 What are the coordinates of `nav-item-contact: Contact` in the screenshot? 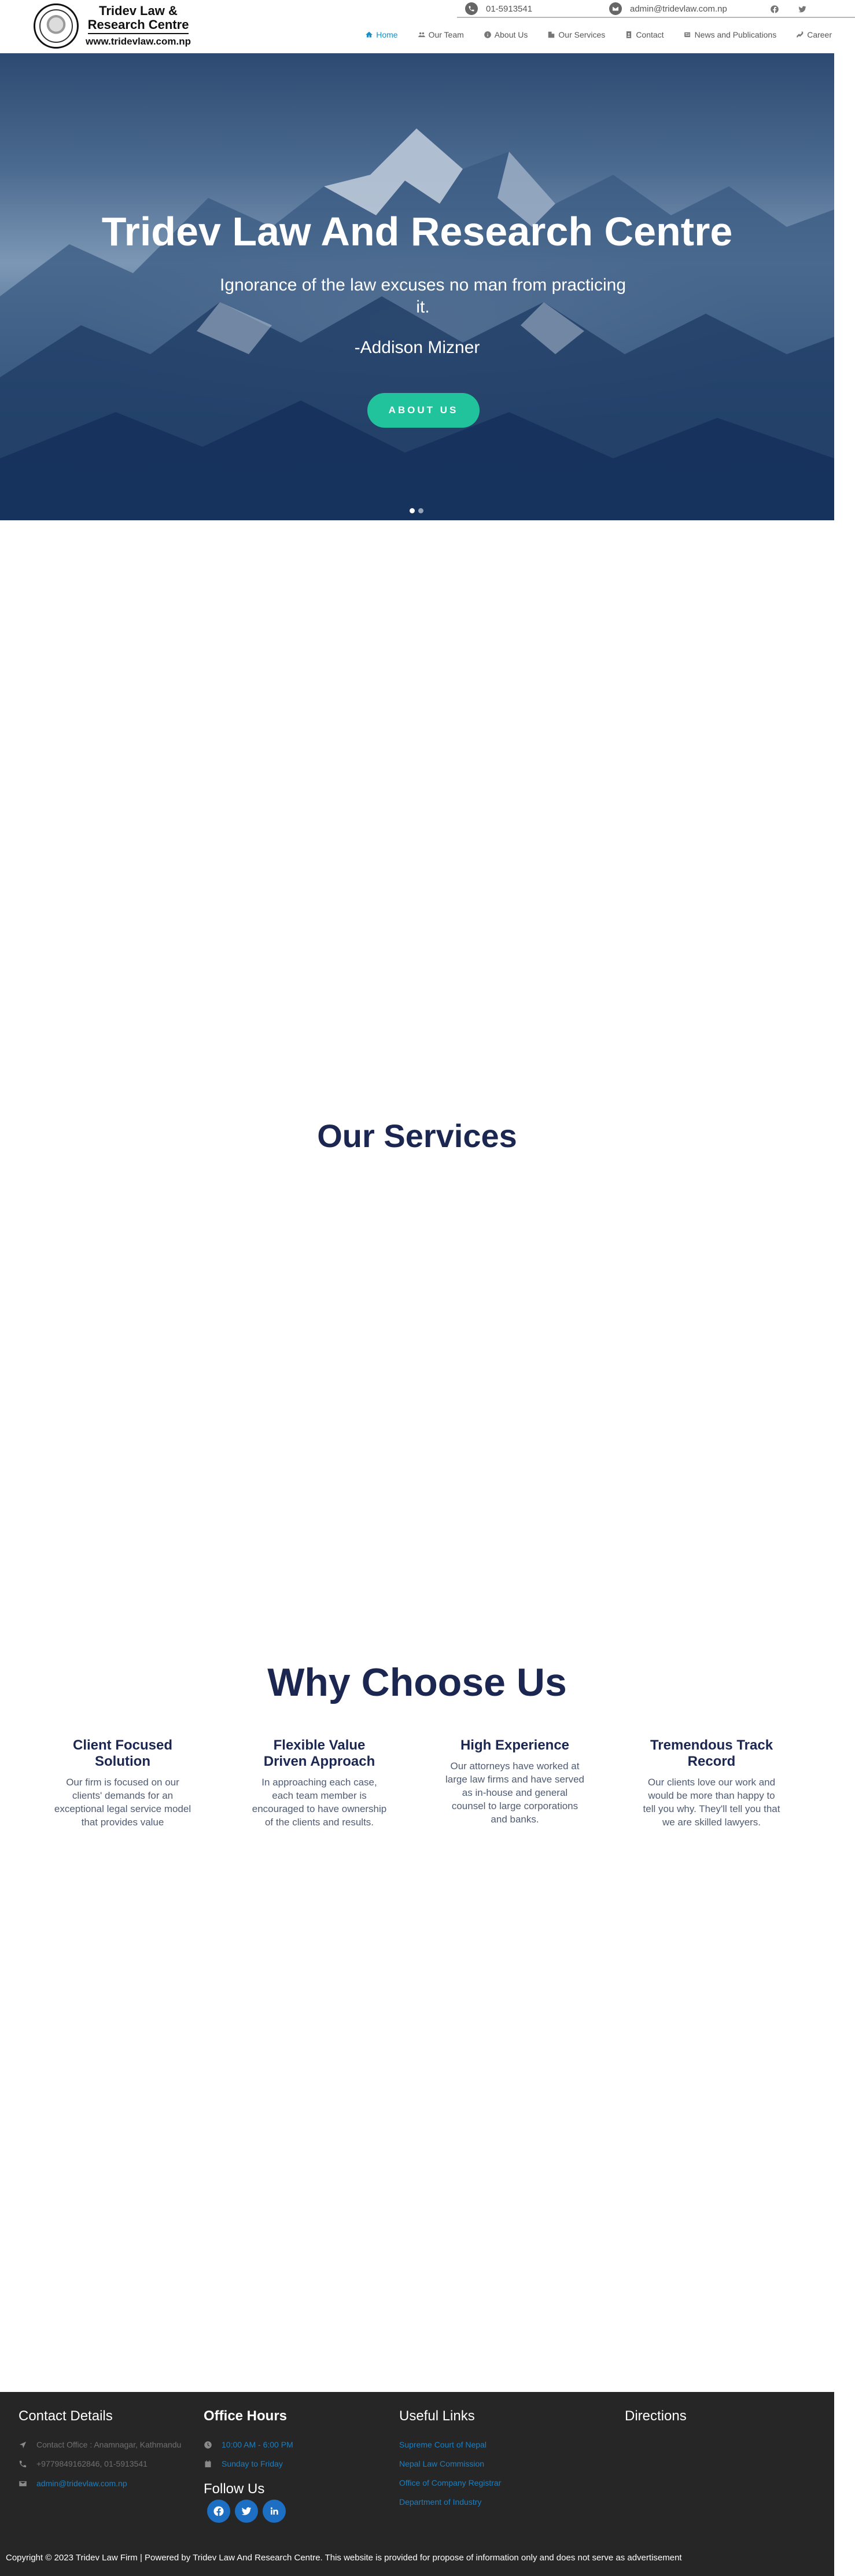 It's located at (644, 35).